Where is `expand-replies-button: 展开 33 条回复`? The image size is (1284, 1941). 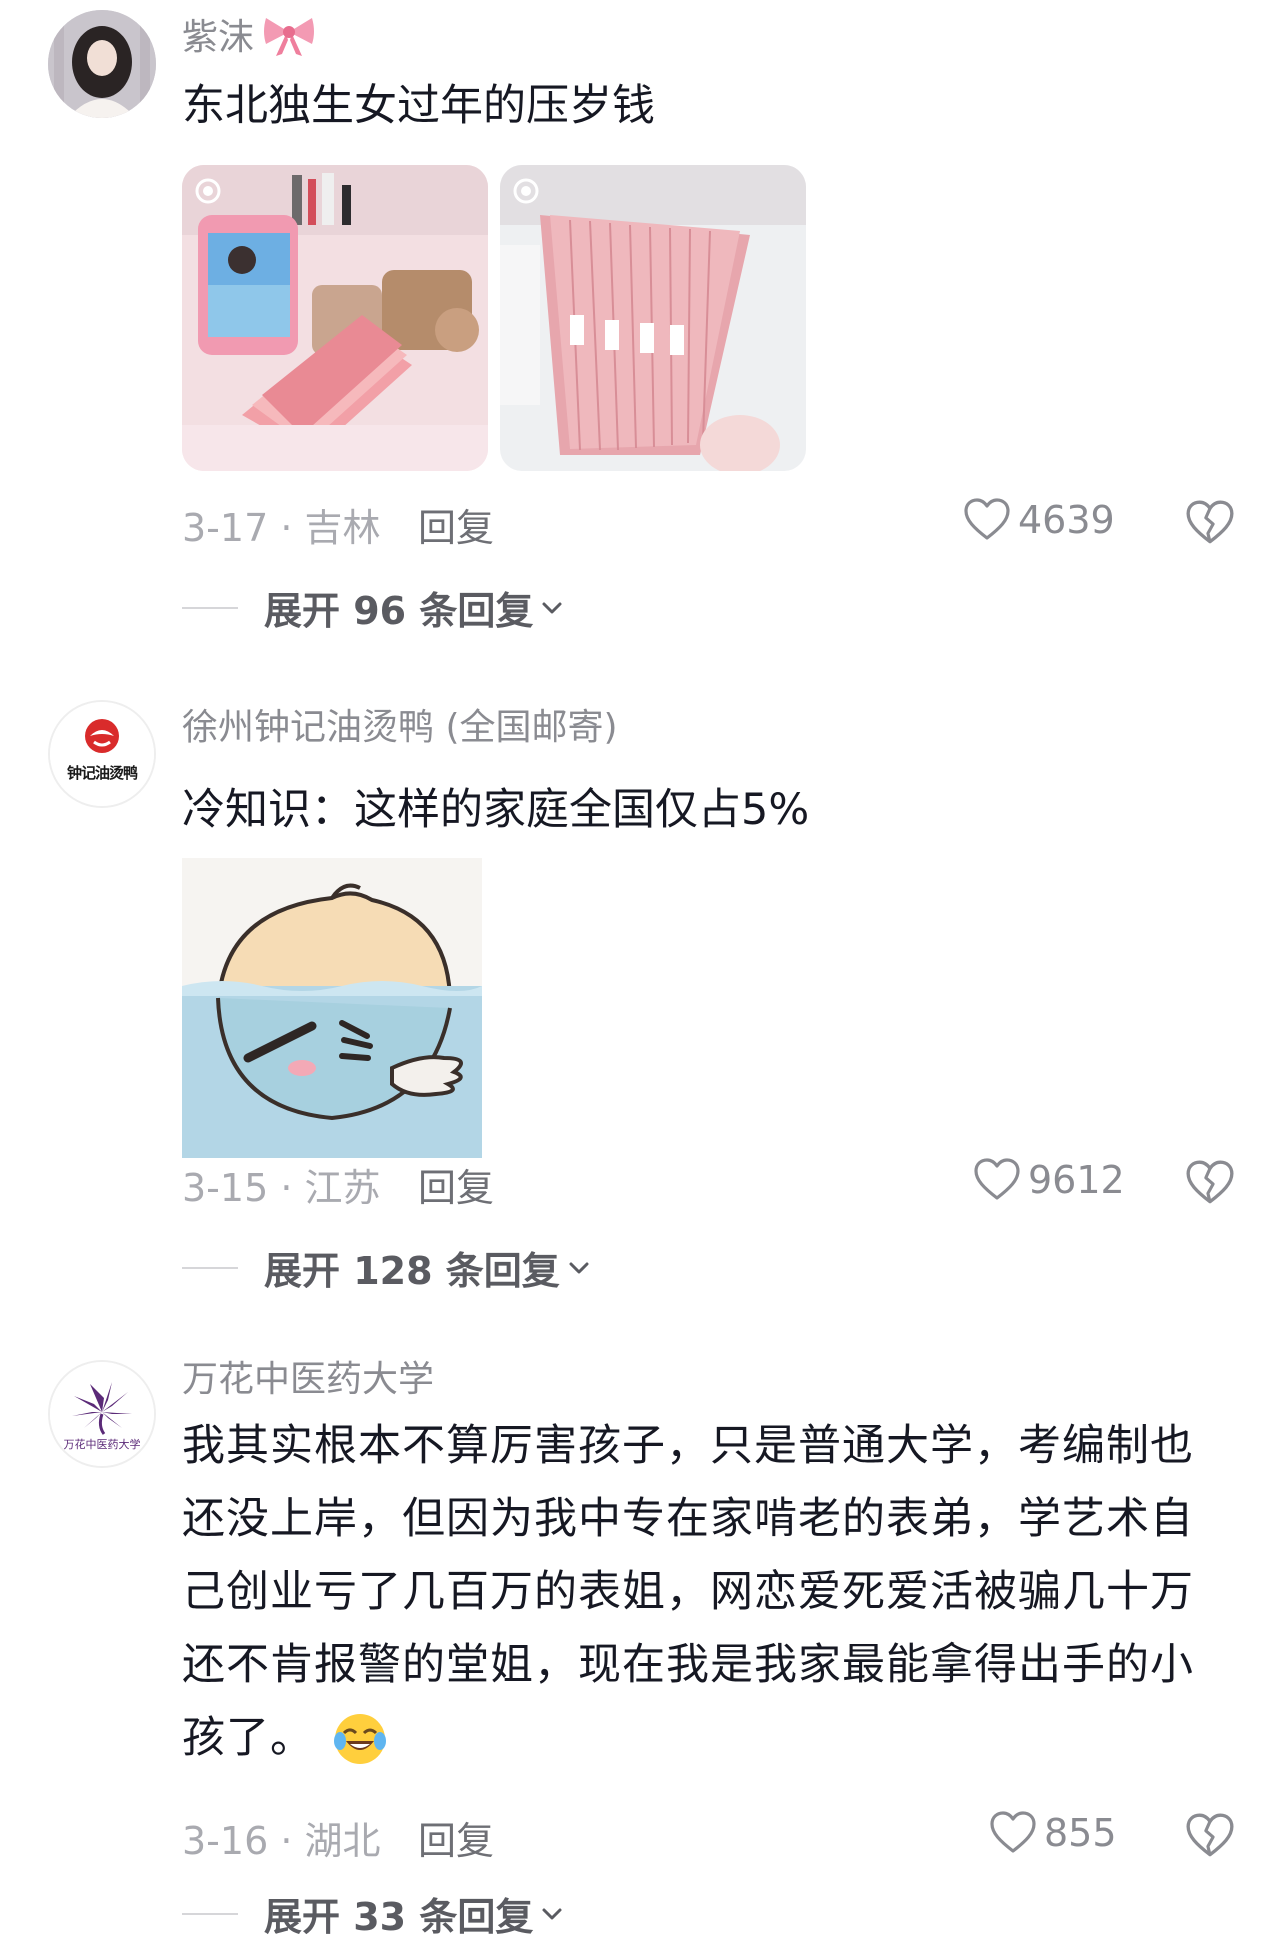 expand-replies-button: 展开 33 条回复 is located at coordinates (373, 1913).